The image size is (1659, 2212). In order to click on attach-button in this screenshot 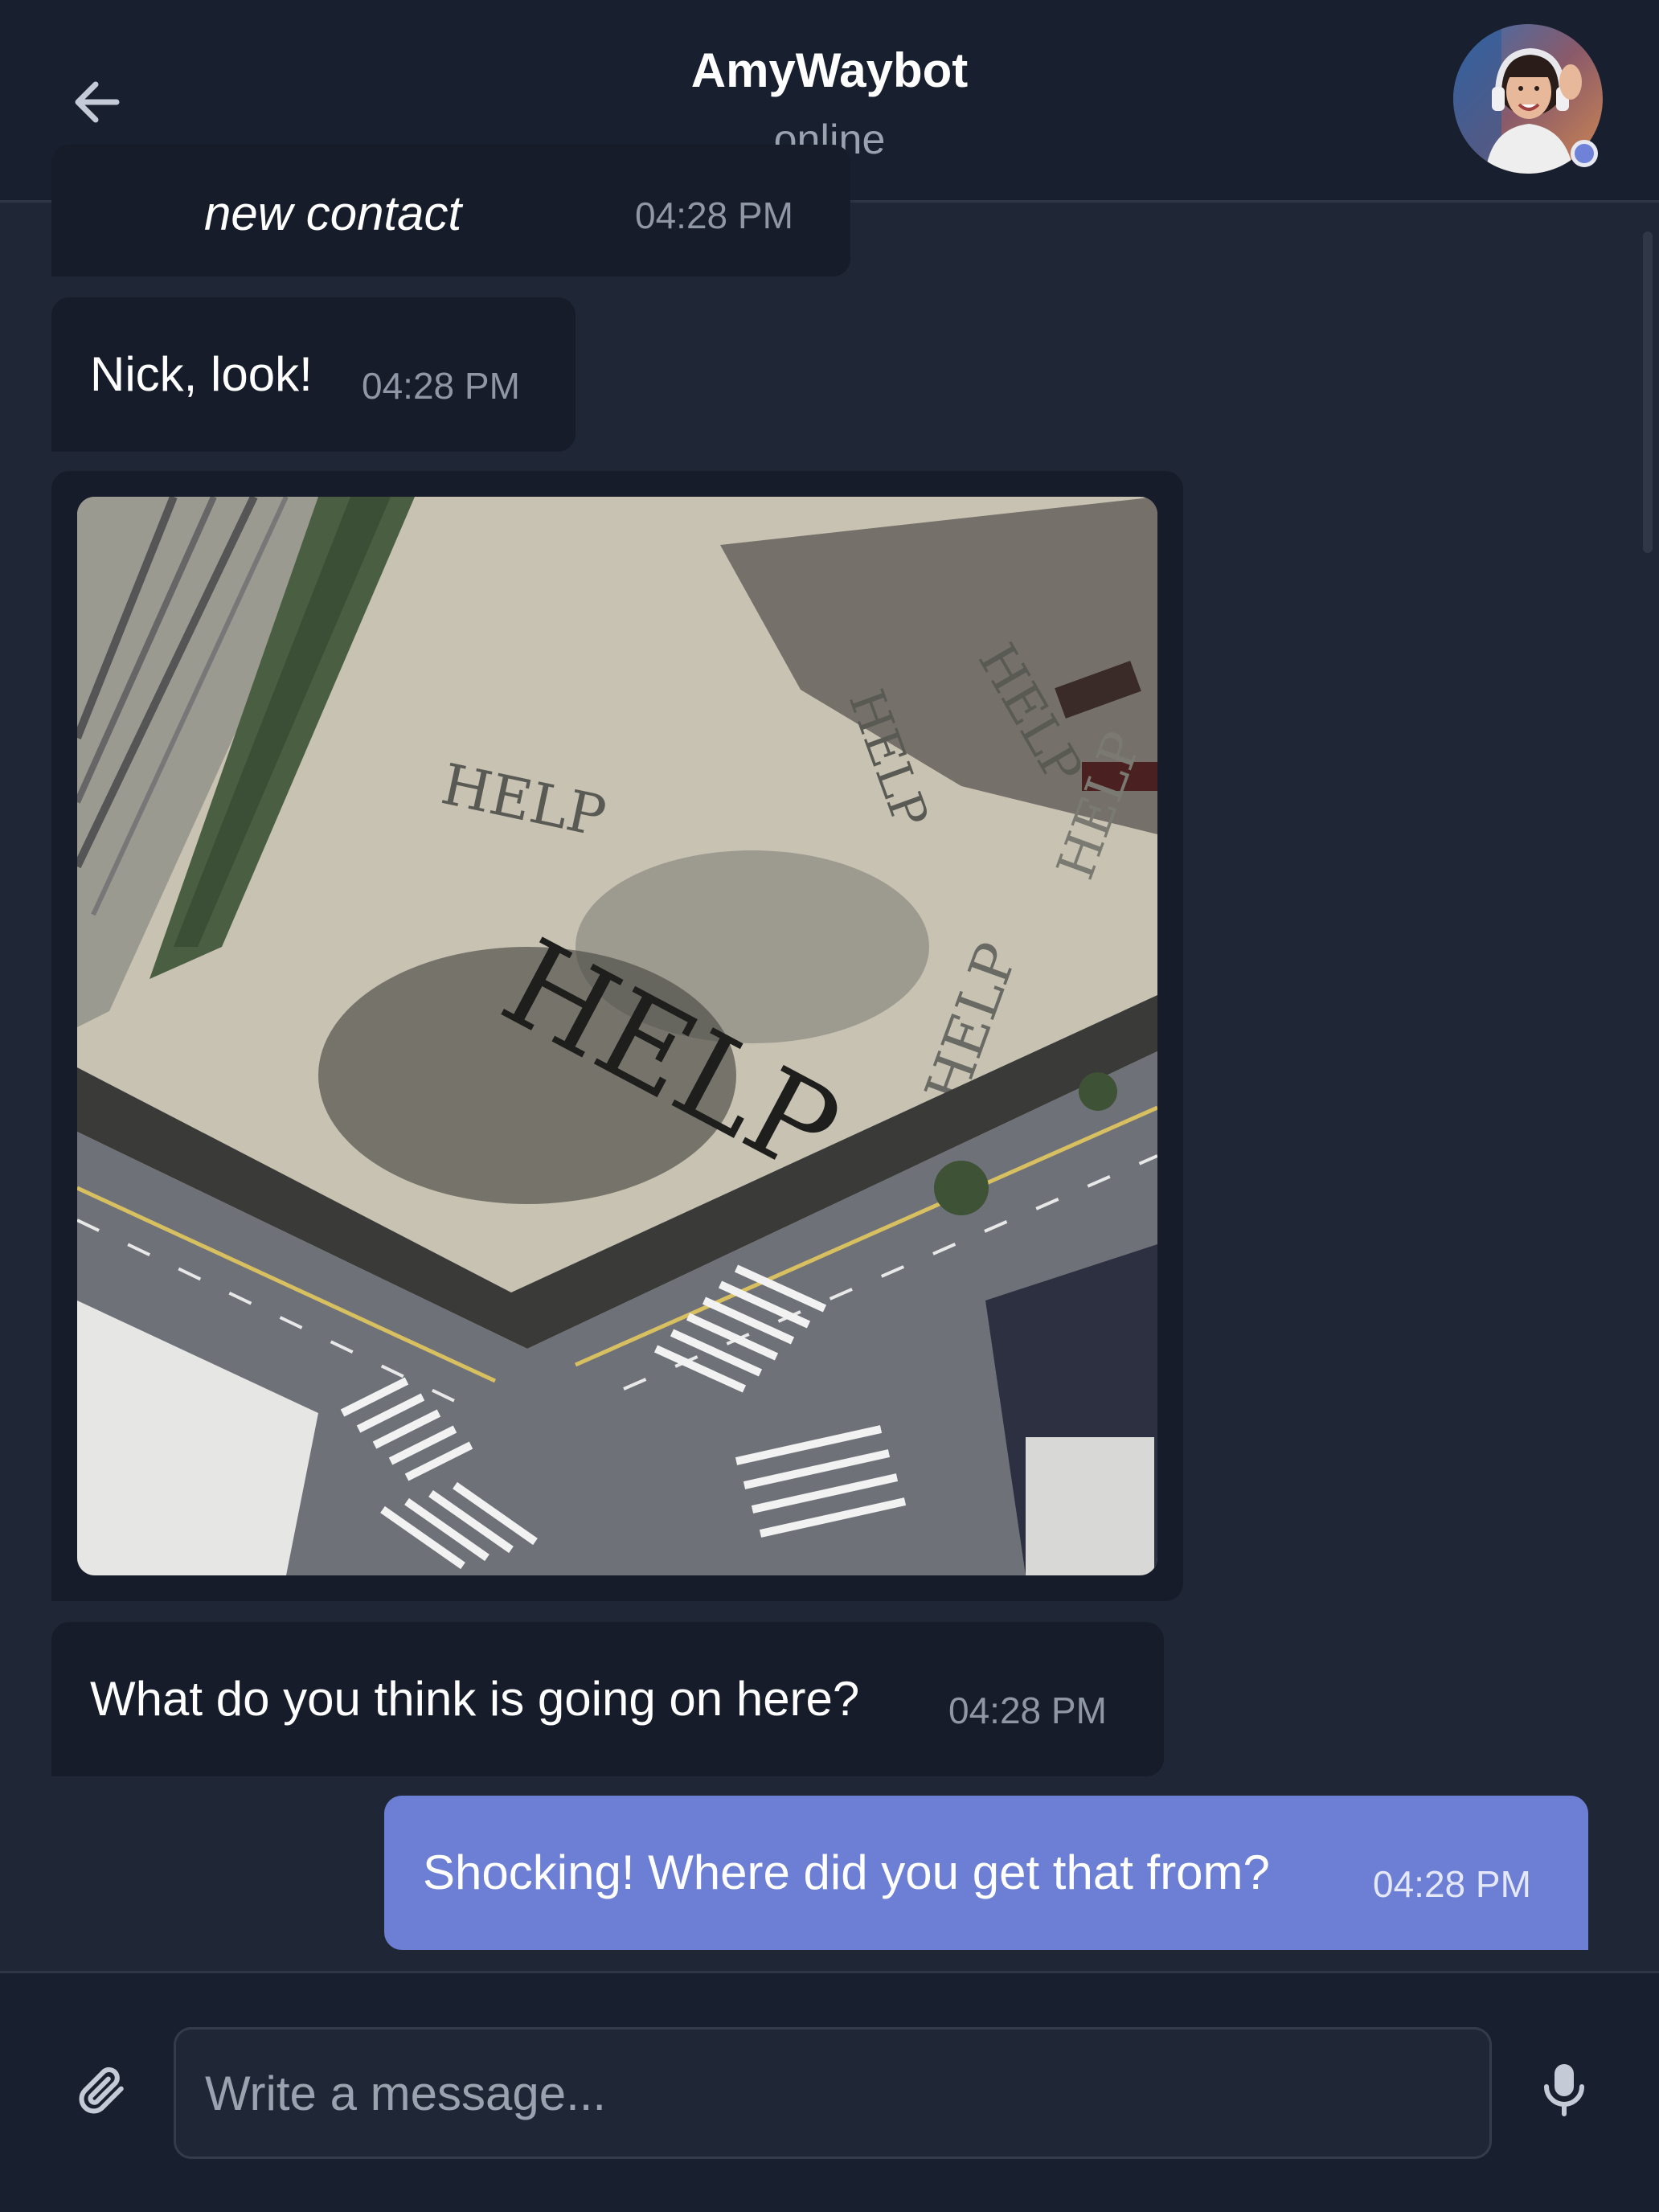, I will do `click(101, 2090)`.